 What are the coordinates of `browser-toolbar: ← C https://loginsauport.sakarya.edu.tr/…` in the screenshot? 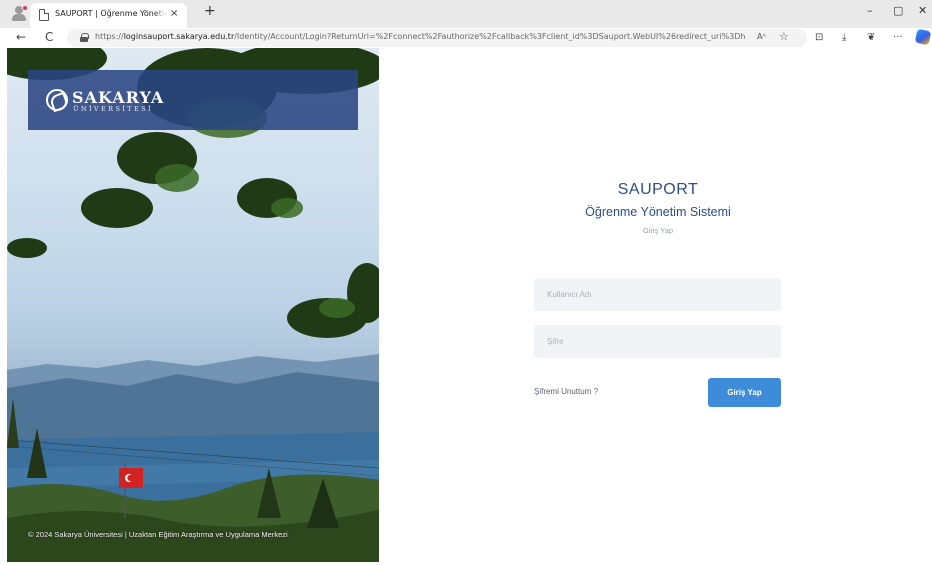 It's located at (466, 38).